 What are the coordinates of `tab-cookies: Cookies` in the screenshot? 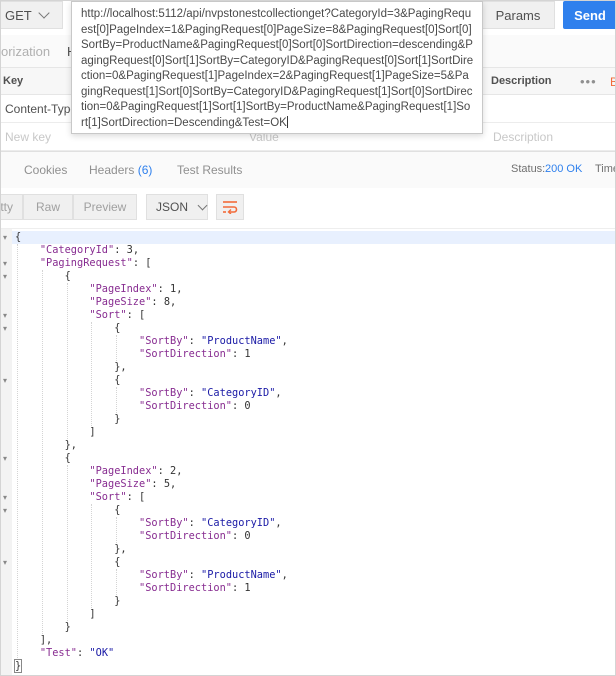 It's located at (45, 170).